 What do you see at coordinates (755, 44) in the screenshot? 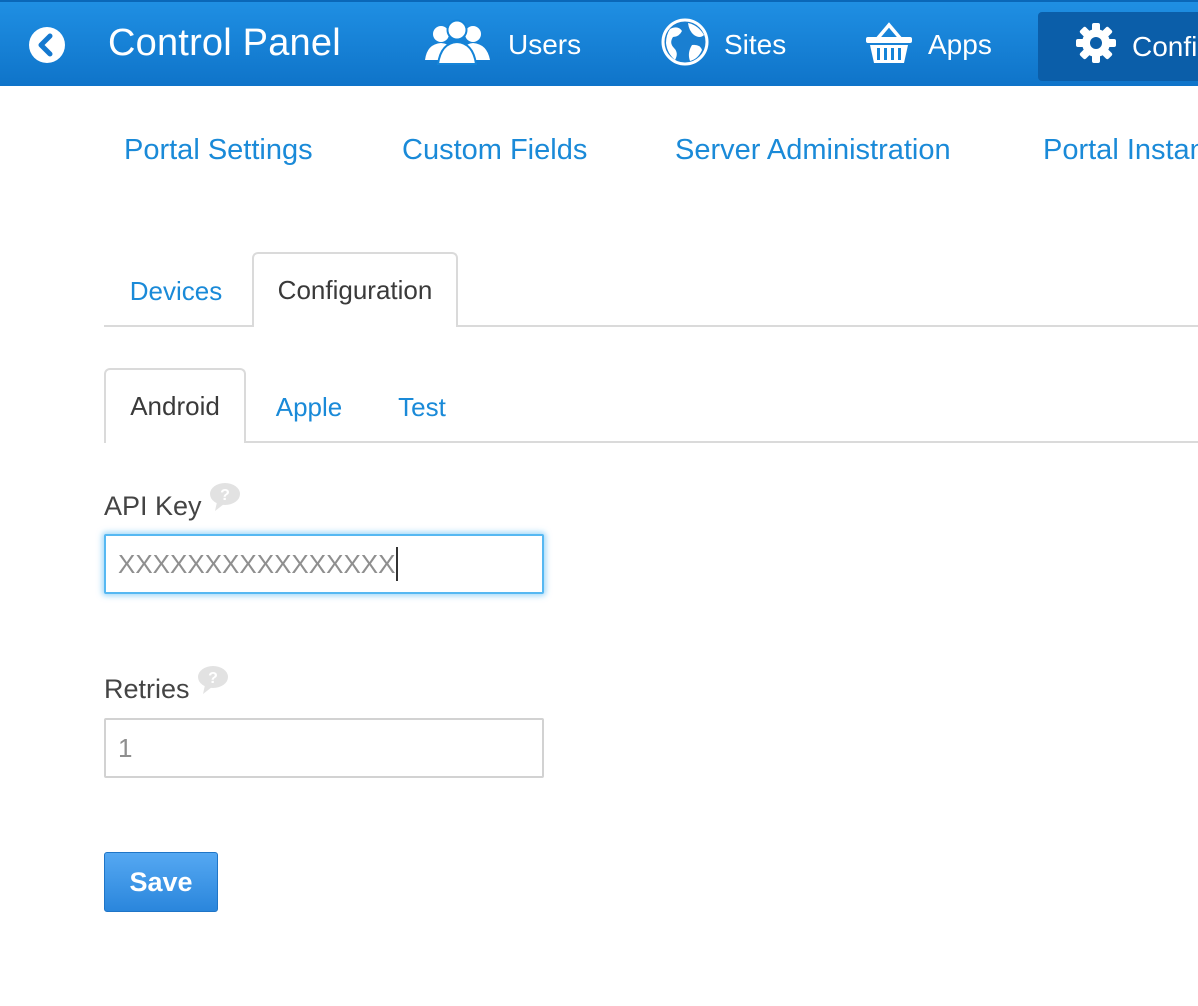
I see `nav-sites-label: Sites` at bounding box center [755, 44].